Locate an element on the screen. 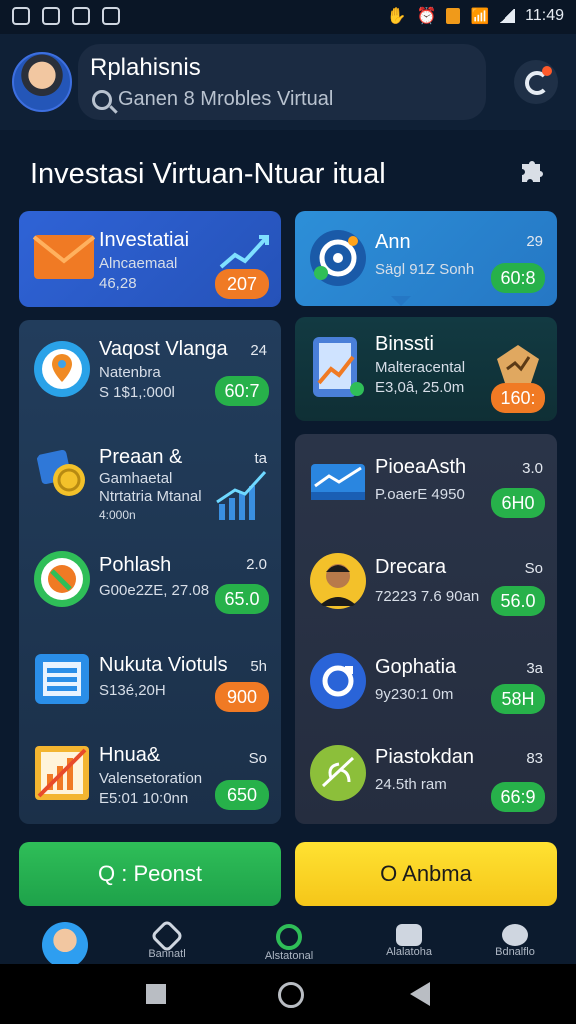 The height and width of the screenshot is (1024, 576). bottom-nav: Bannatl Alstatonal Alalatoha Bdnalflo is located at coordinates (288, 943).